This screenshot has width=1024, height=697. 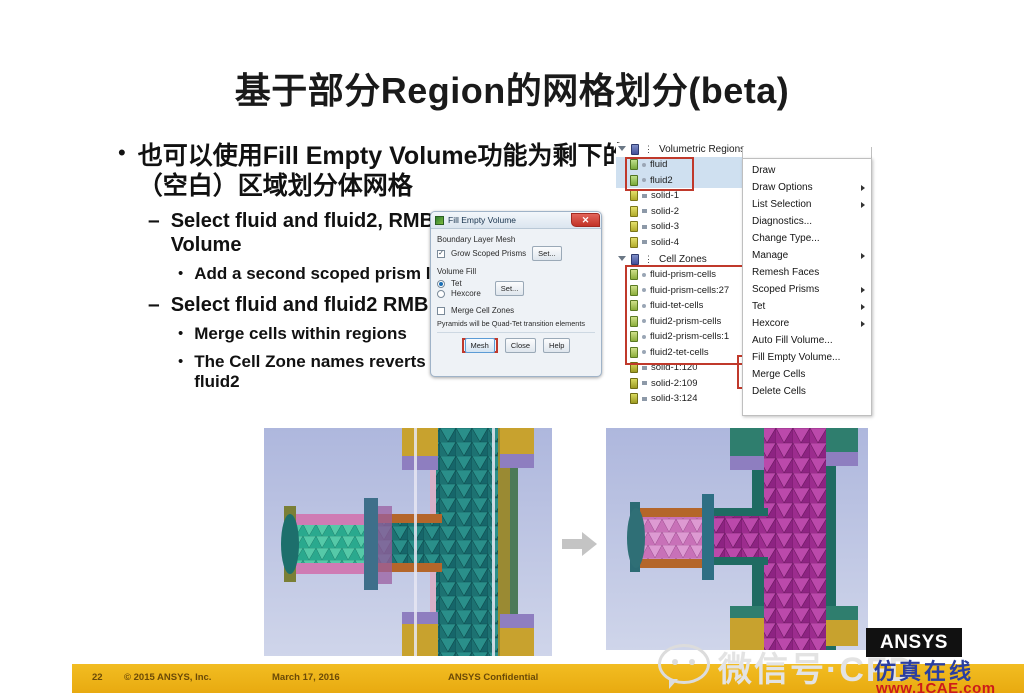 I want to click on hexcore-radio, so click(x=441, y=293).